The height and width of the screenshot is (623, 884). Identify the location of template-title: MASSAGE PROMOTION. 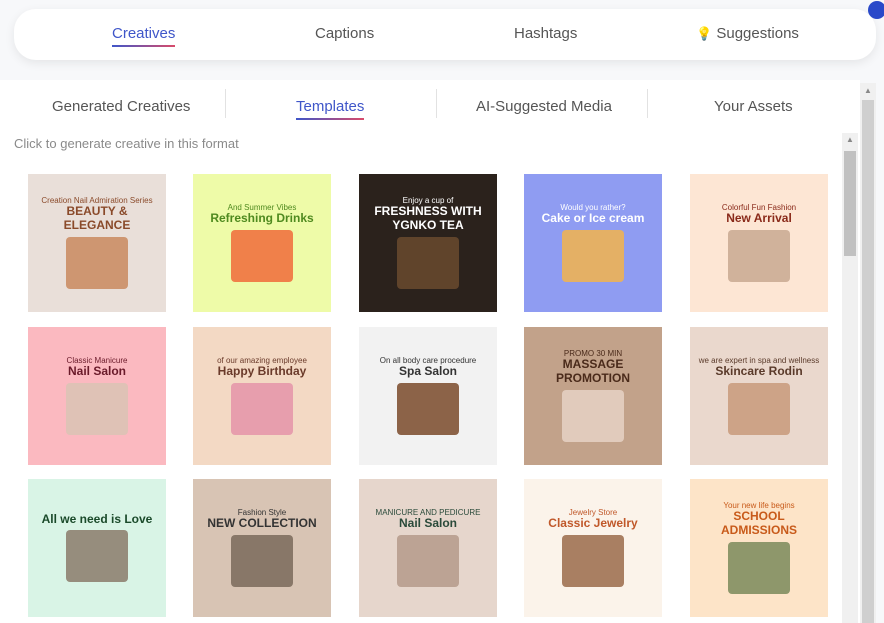
(593, 371).